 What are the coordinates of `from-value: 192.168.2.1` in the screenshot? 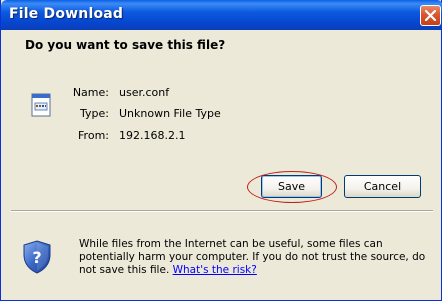 It's located at (152, 135).